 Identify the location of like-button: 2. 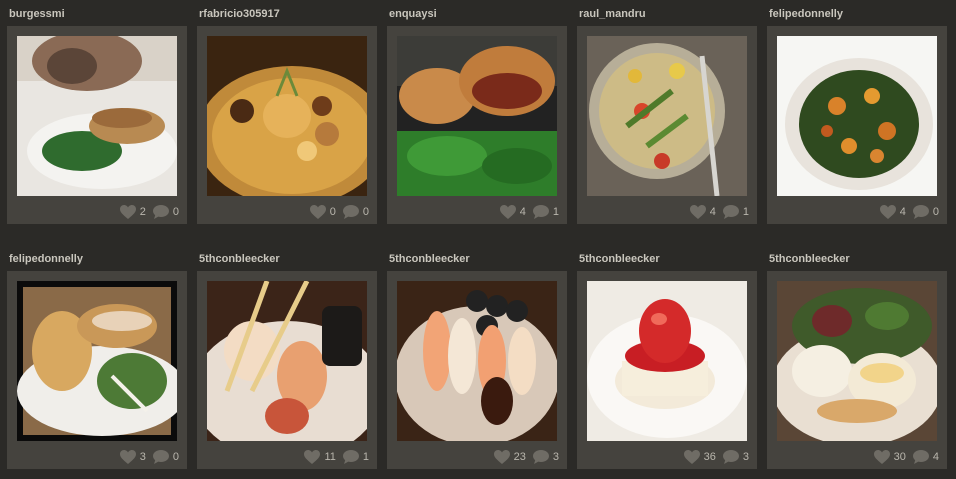
(132, 212).